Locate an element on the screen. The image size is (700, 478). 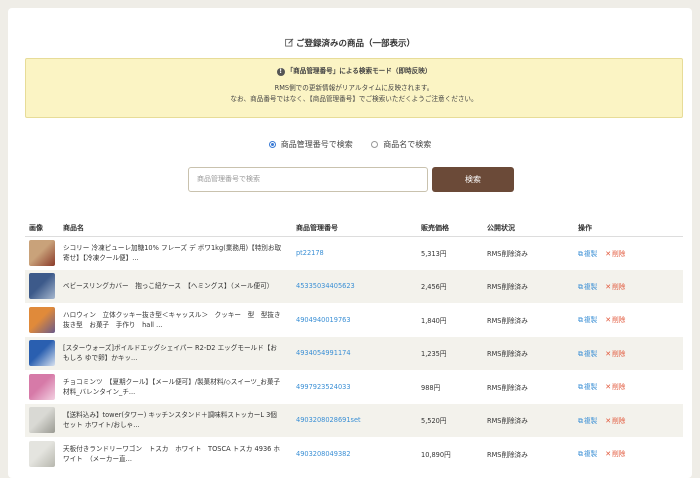
radio-search-by-code: 商品管理番号で検索 is located at coordinates (310, 144).